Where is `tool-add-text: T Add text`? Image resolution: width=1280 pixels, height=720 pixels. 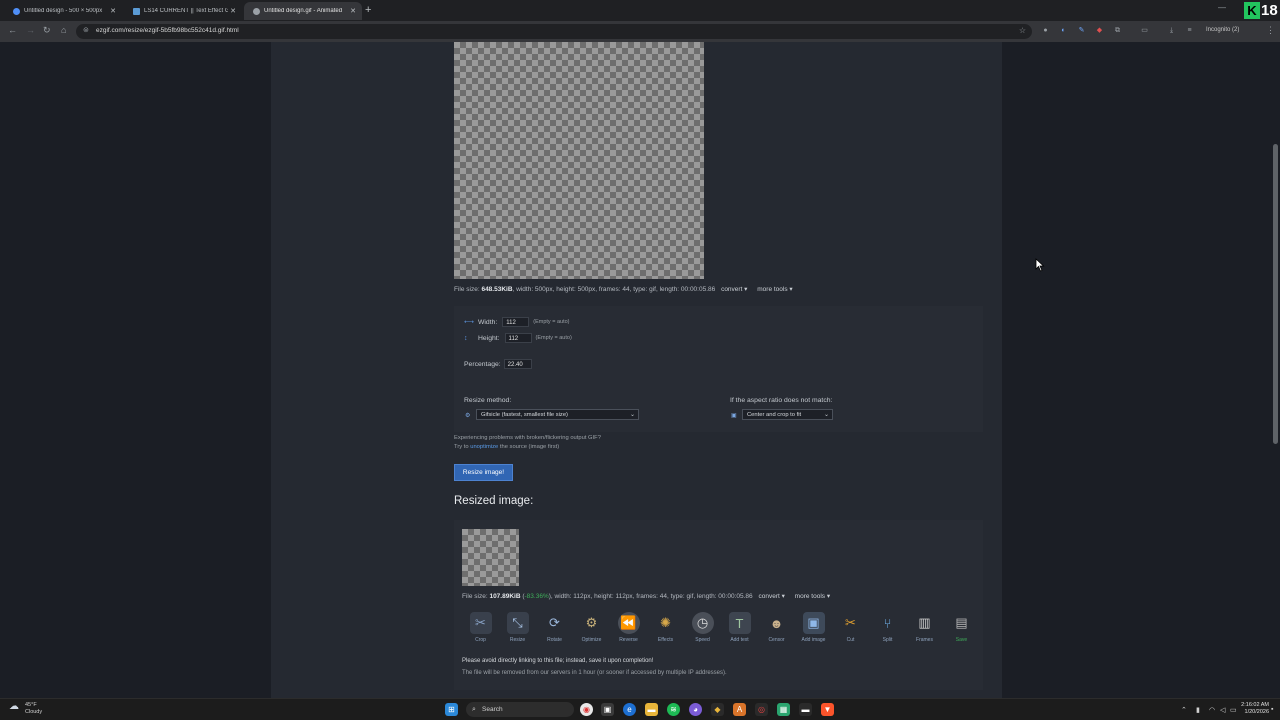 tool-add-text: T Add text is located at coordinates (739, 627).